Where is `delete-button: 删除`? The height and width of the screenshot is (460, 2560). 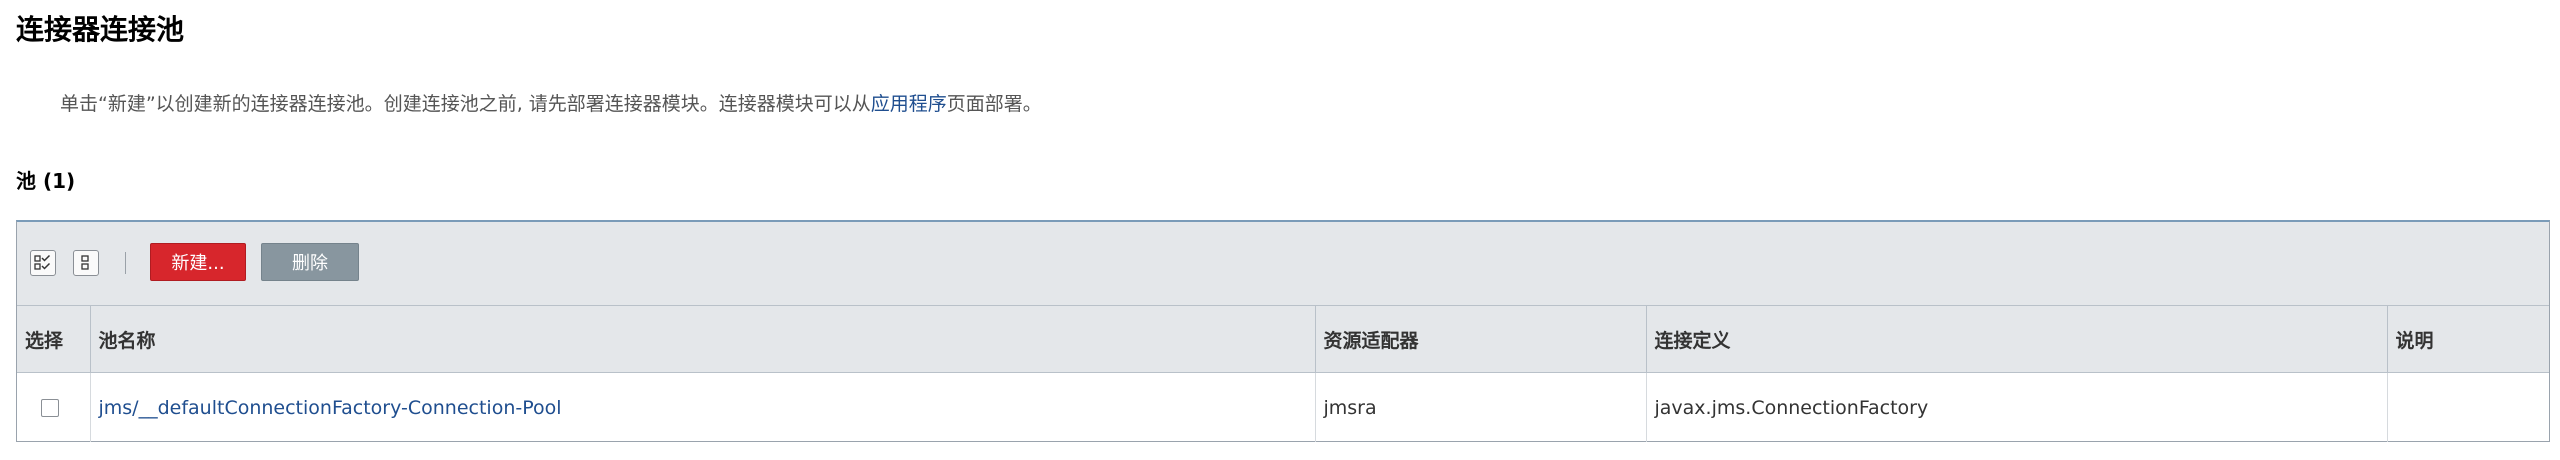
delete-button: 删除 is located at coordinates (310, 262).